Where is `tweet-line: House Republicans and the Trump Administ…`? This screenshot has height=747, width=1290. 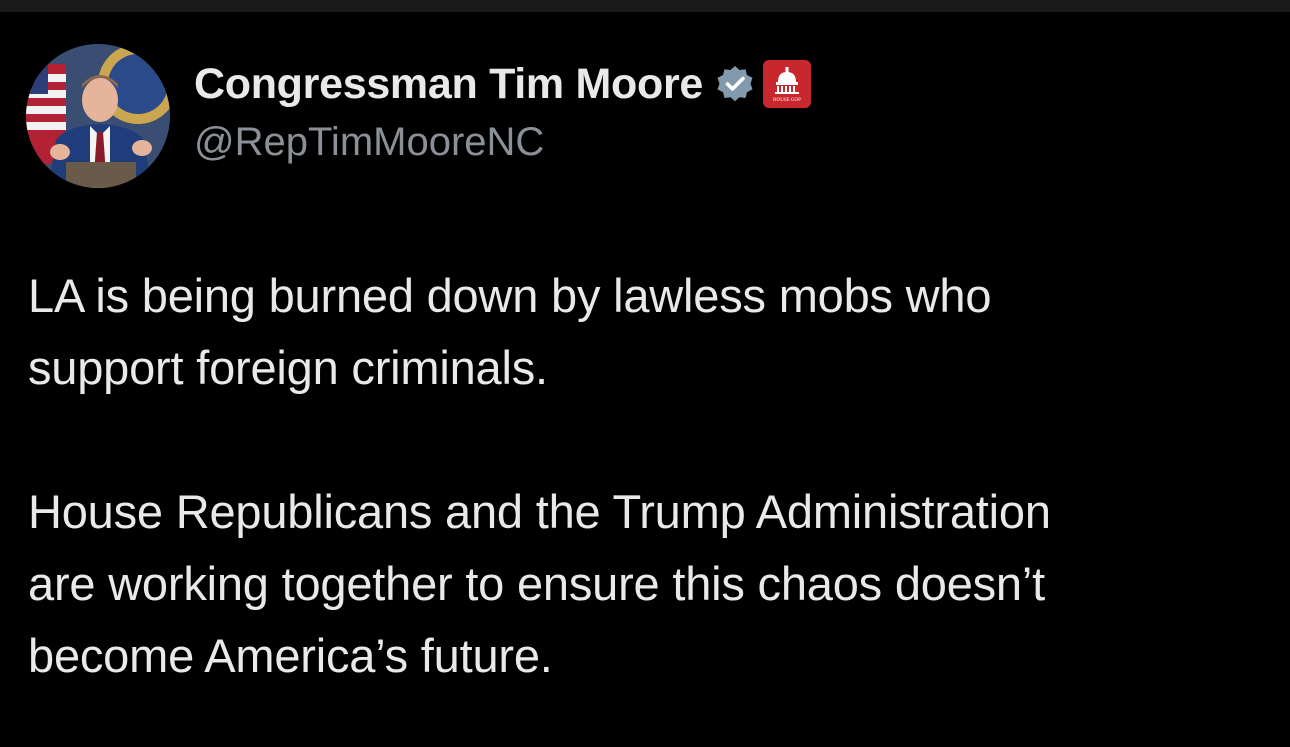
tweet-line: House Republicans and the Trump Administ… is located at coordinates (539, 511).